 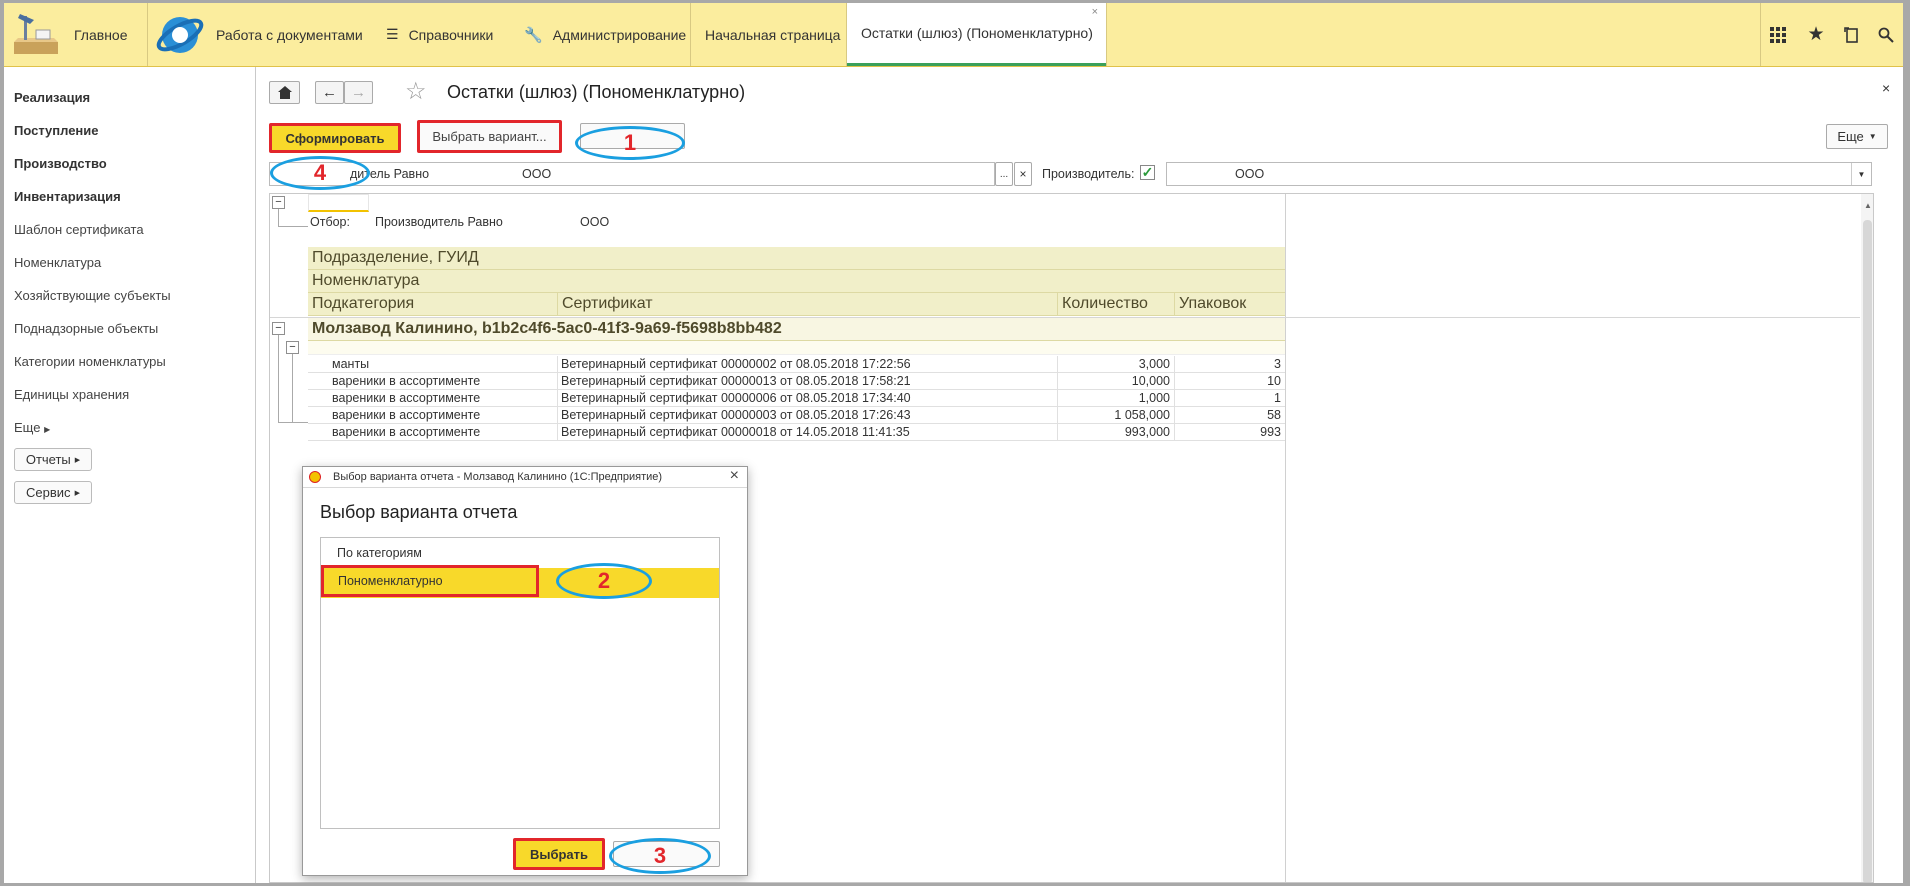 What do you see at coordinates (67, 196) in the screenshot?
I see `sidebar-item-inventory: Инвентаризация` at bounding box center [67, 196].